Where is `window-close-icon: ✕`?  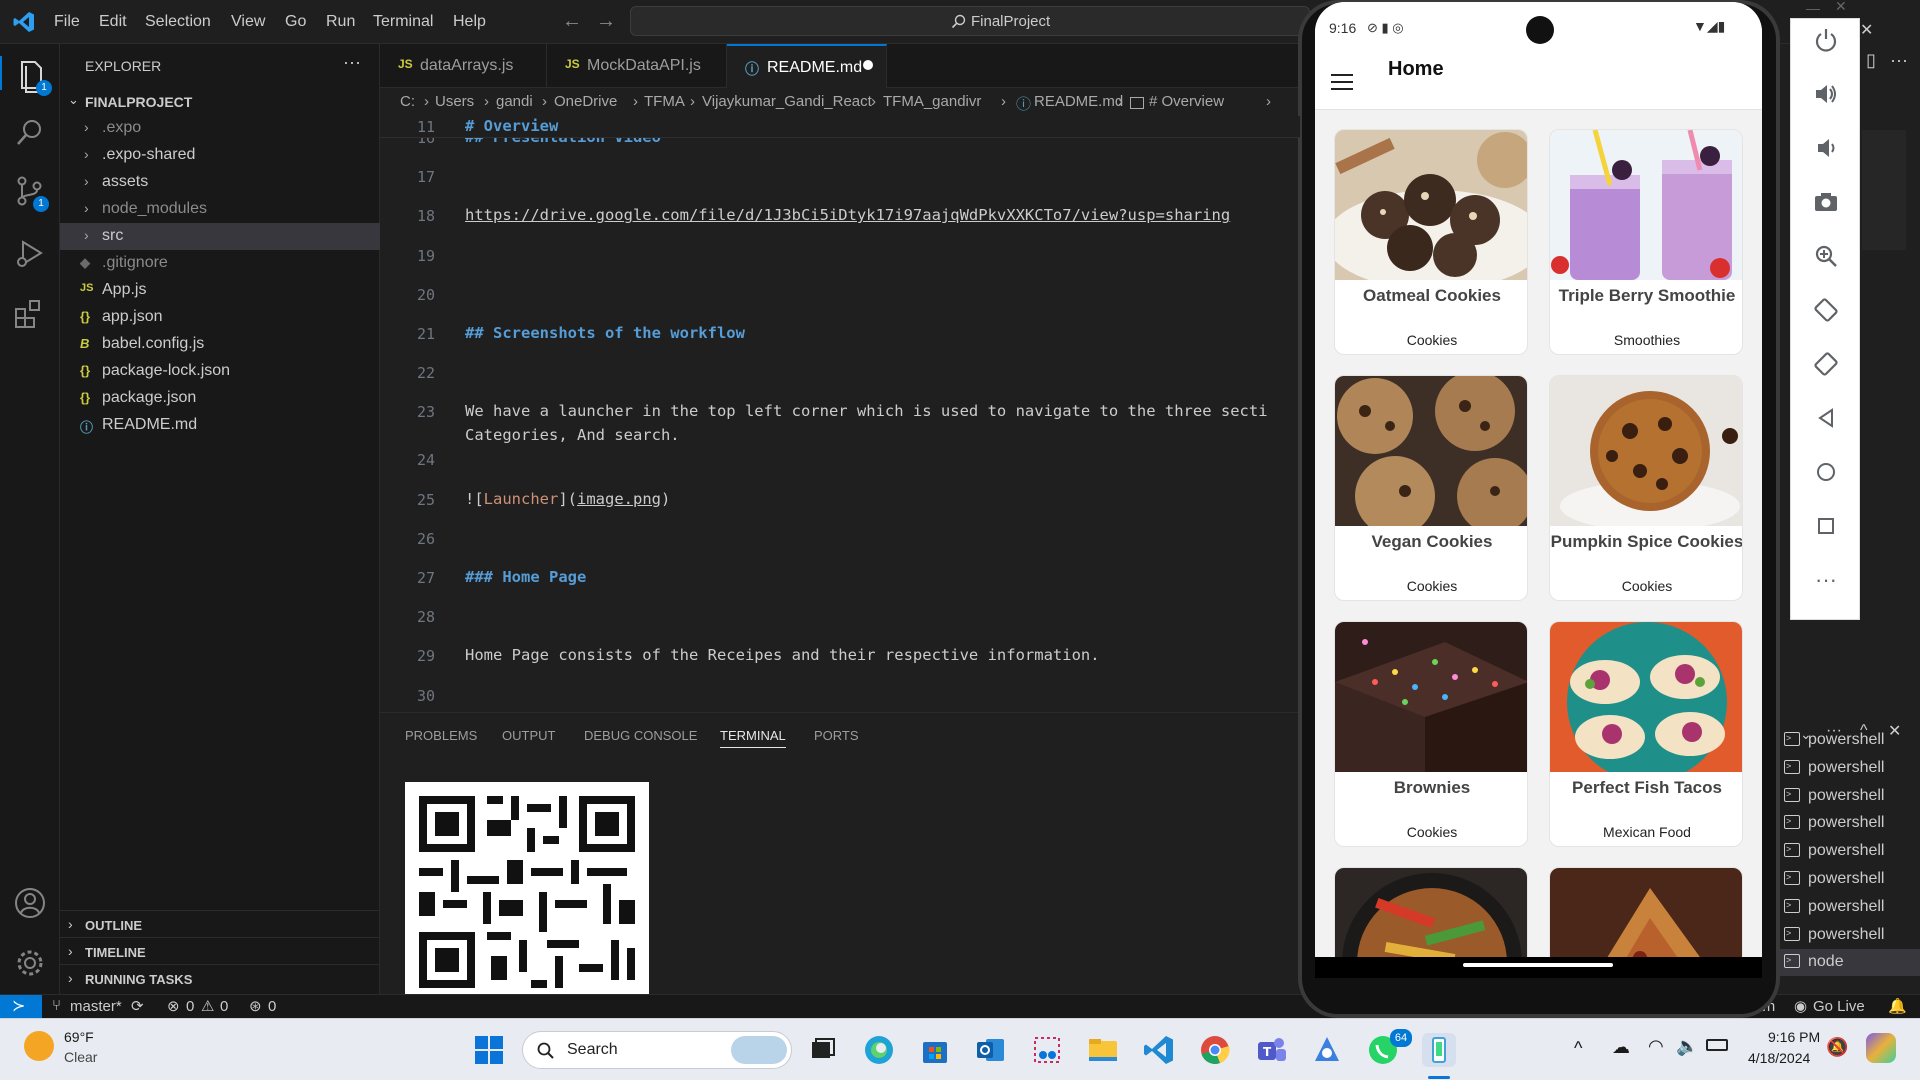
window-close-icon: ✕ is located at coordinates (1866, 30).